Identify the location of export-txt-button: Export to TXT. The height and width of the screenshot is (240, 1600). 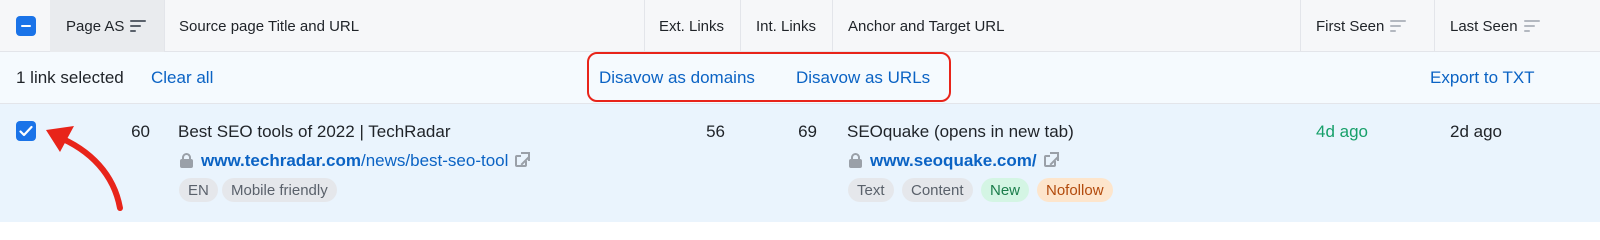
(1482, 78).